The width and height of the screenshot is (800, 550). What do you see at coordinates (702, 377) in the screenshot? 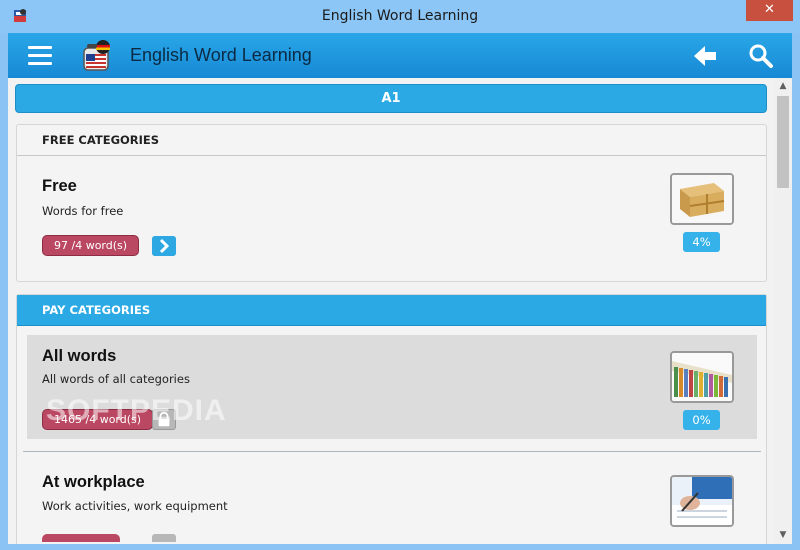
I see `books-image` at bounding box center [702, 377].